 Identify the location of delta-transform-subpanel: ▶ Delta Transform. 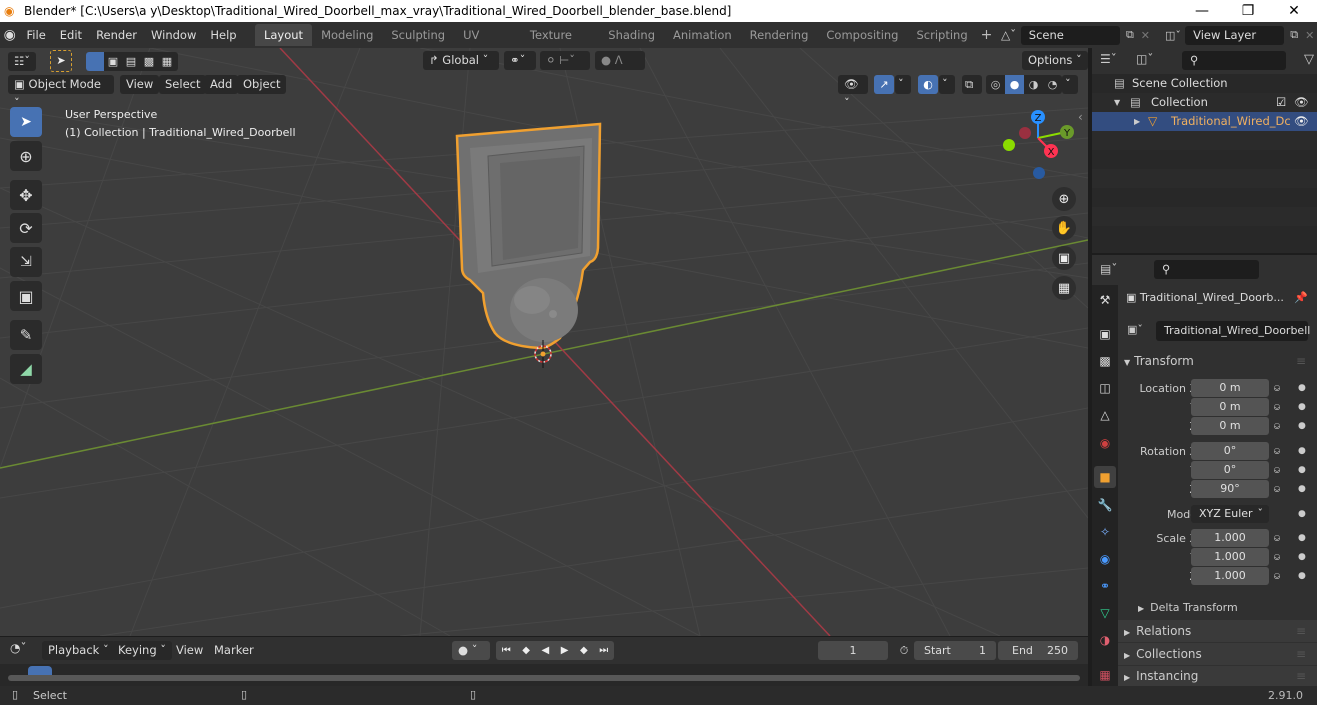
(1217, 607).